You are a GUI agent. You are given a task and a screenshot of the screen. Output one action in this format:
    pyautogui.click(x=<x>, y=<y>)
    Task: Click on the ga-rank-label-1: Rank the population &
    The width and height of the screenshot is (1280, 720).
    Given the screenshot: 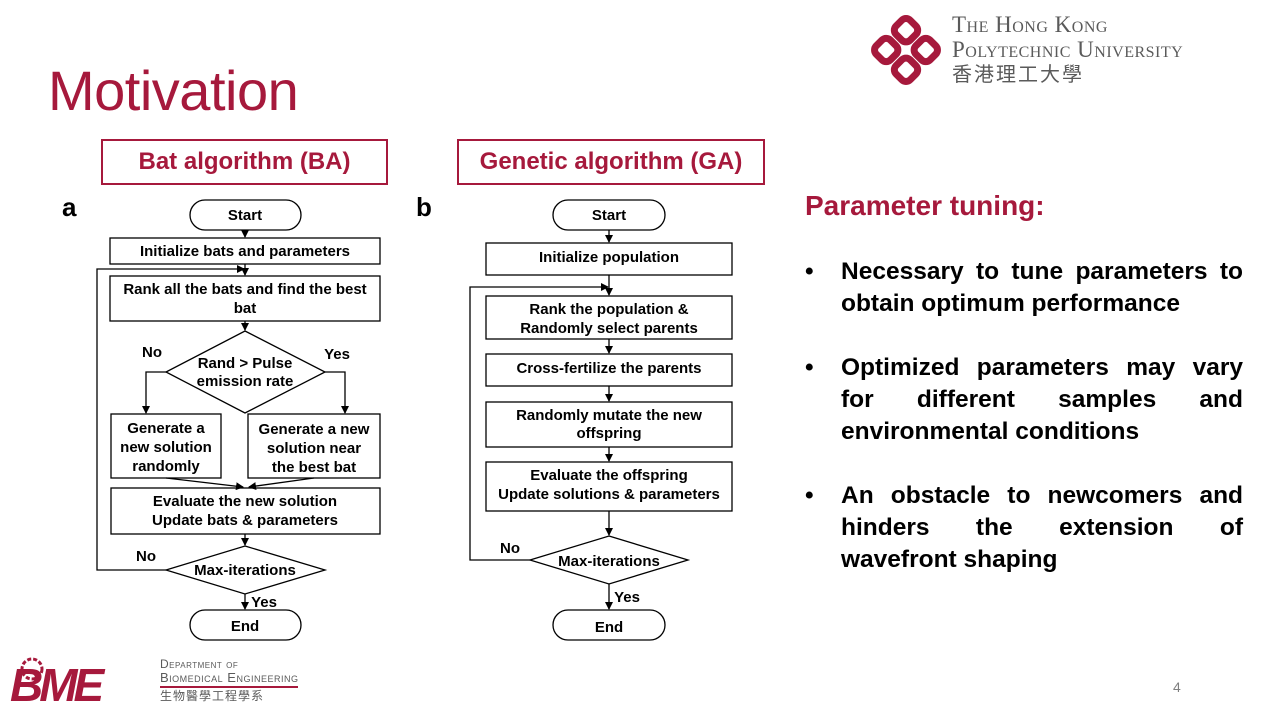 What is the action you would take?
    pyautogui.click(x=608, y=309)
    